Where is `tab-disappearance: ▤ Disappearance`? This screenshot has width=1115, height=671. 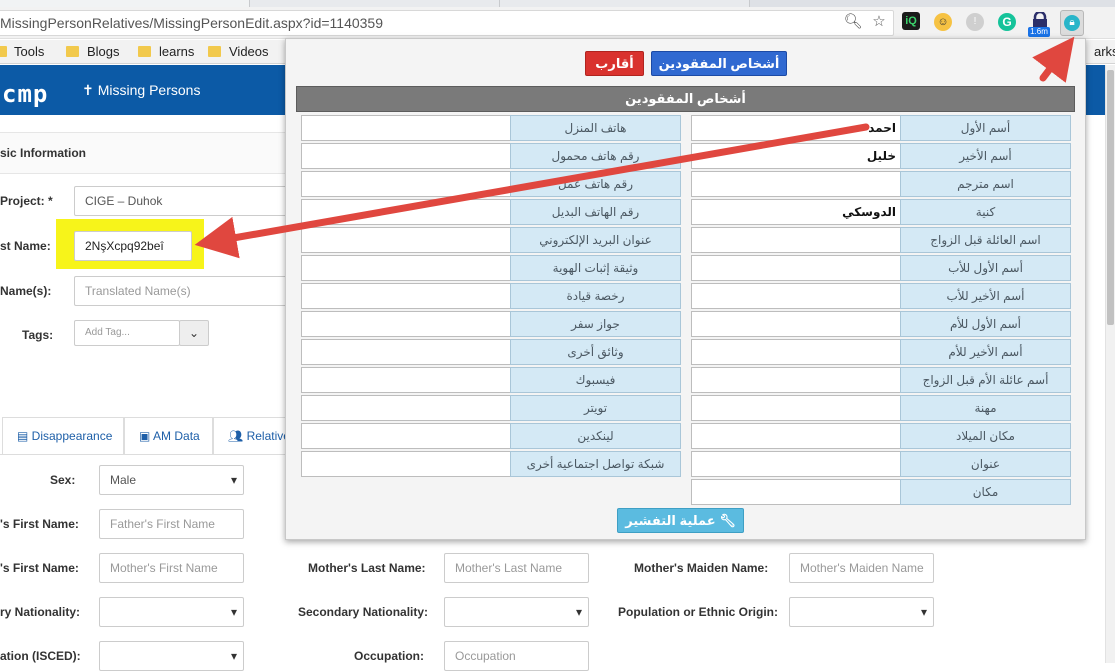
tab-disappearance: ▤ Disappearance is located at coordinates (63, 436).